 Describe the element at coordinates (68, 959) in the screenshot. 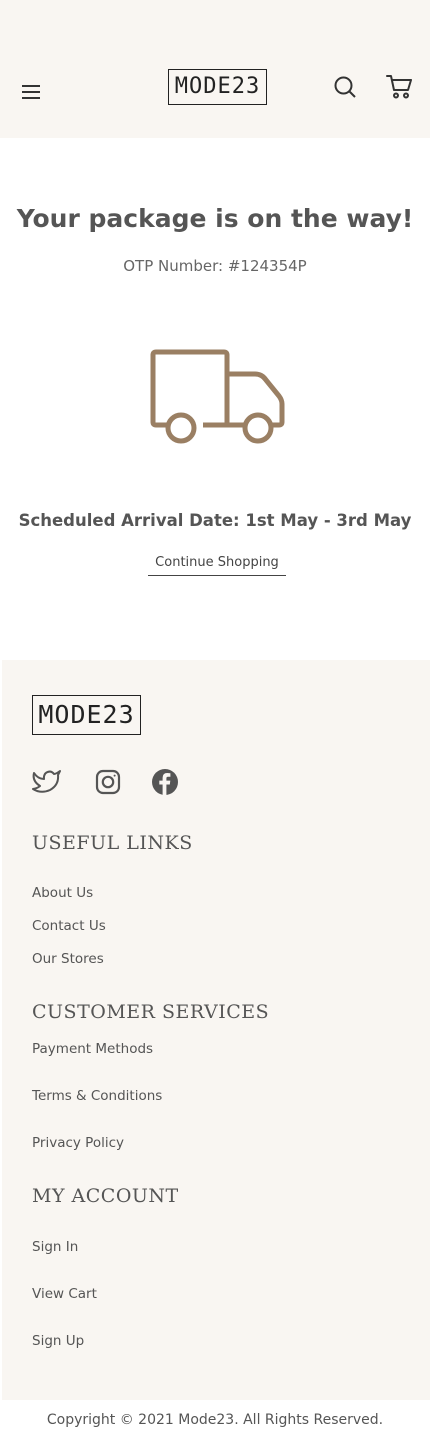

I see `footer-link-our-stores: Our Stores` at that location.